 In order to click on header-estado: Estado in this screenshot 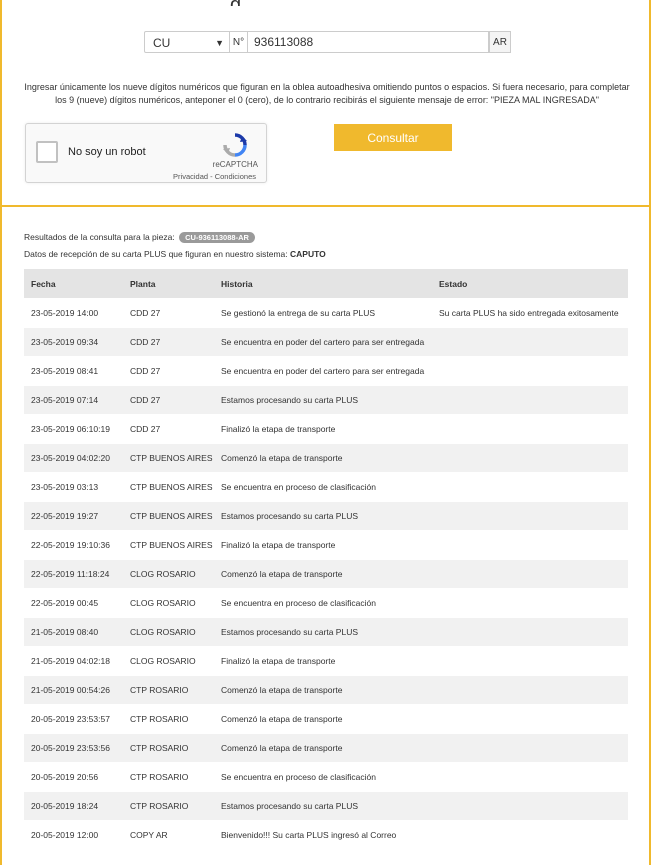, I will do `click(530, 284)`.